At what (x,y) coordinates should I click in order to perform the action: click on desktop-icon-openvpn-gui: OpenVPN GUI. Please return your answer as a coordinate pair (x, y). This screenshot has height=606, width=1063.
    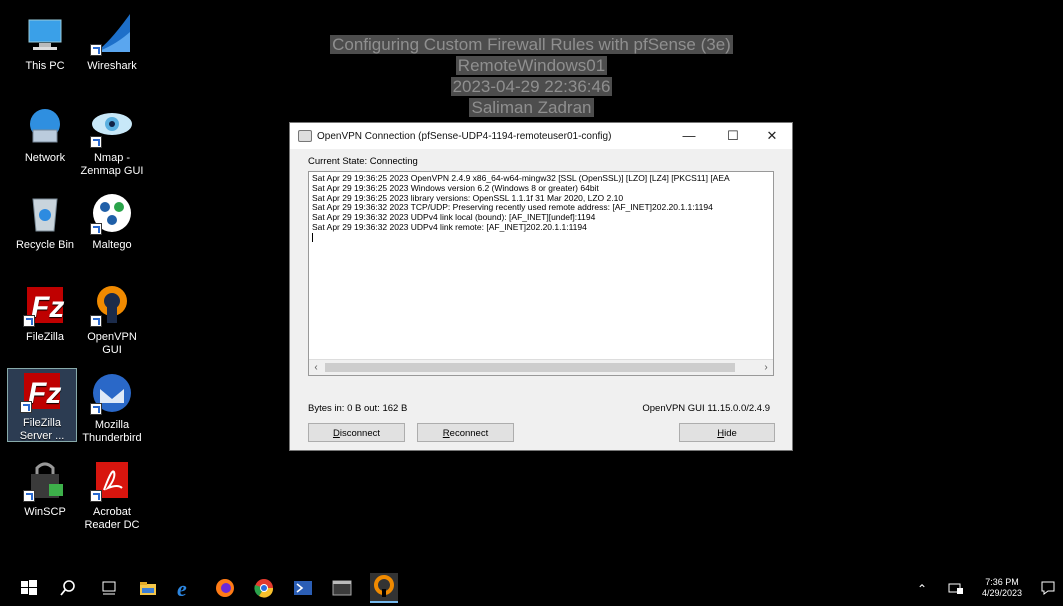
    Looking at the image, I should click on (112, 320).